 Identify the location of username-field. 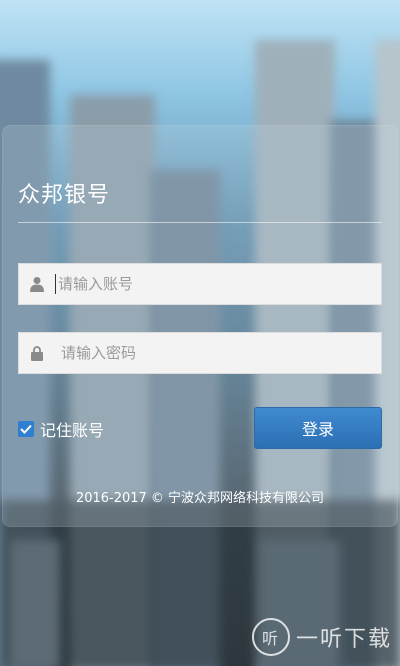
(200, 284).